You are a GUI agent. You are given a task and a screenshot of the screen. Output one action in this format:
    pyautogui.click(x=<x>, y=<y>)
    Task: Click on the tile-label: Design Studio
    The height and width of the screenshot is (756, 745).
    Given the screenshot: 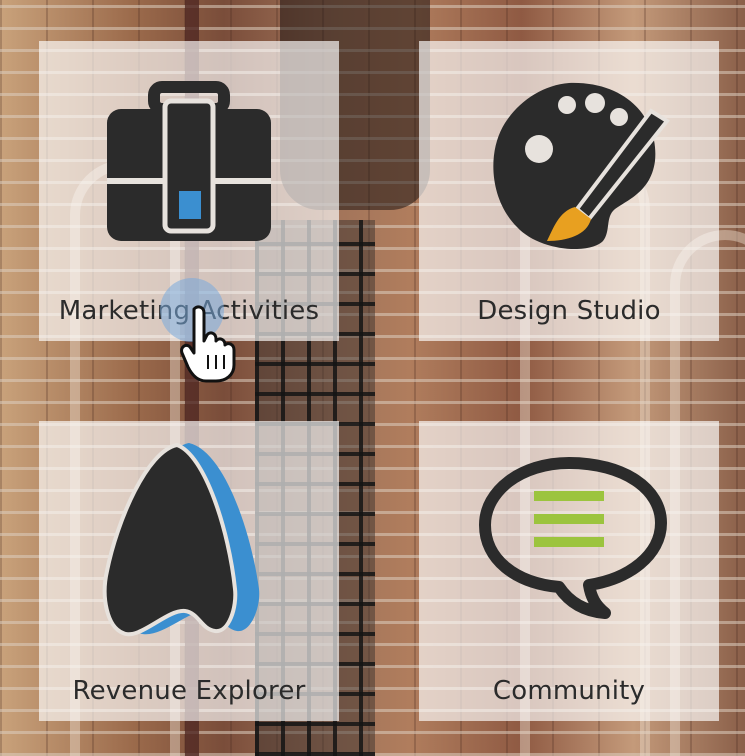 What is the action you would take?
    pyautogui.click(x=569, y=311)
    